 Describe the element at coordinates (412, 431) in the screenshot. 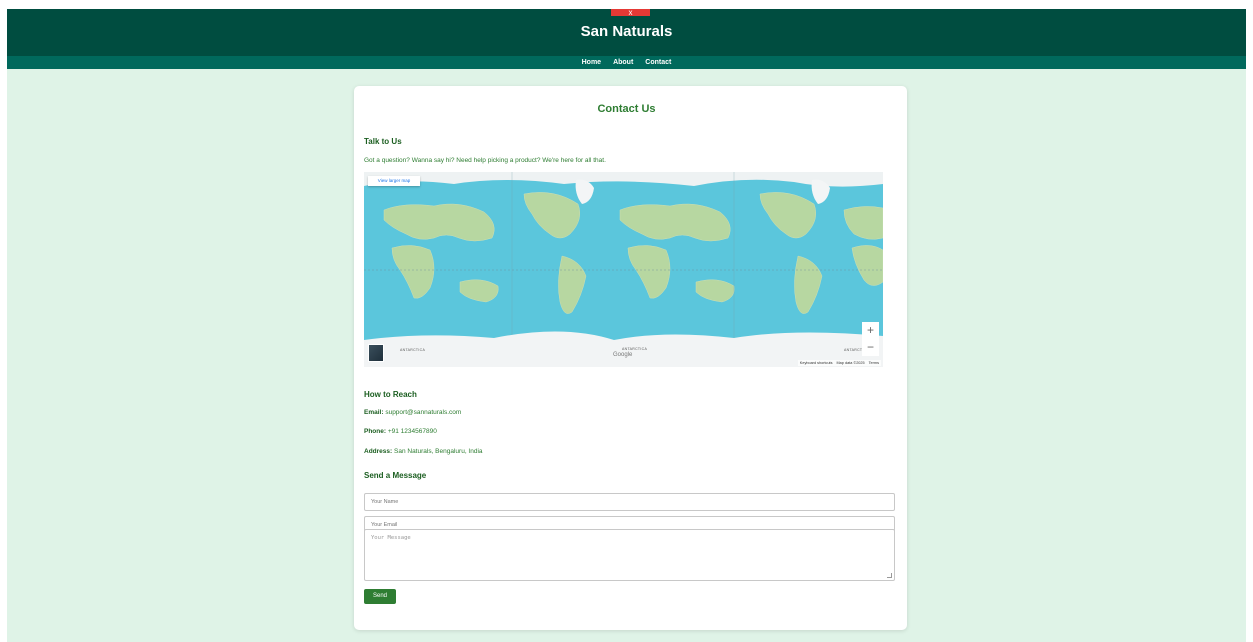

I see `phone-value: +91 1234567890` at that location.